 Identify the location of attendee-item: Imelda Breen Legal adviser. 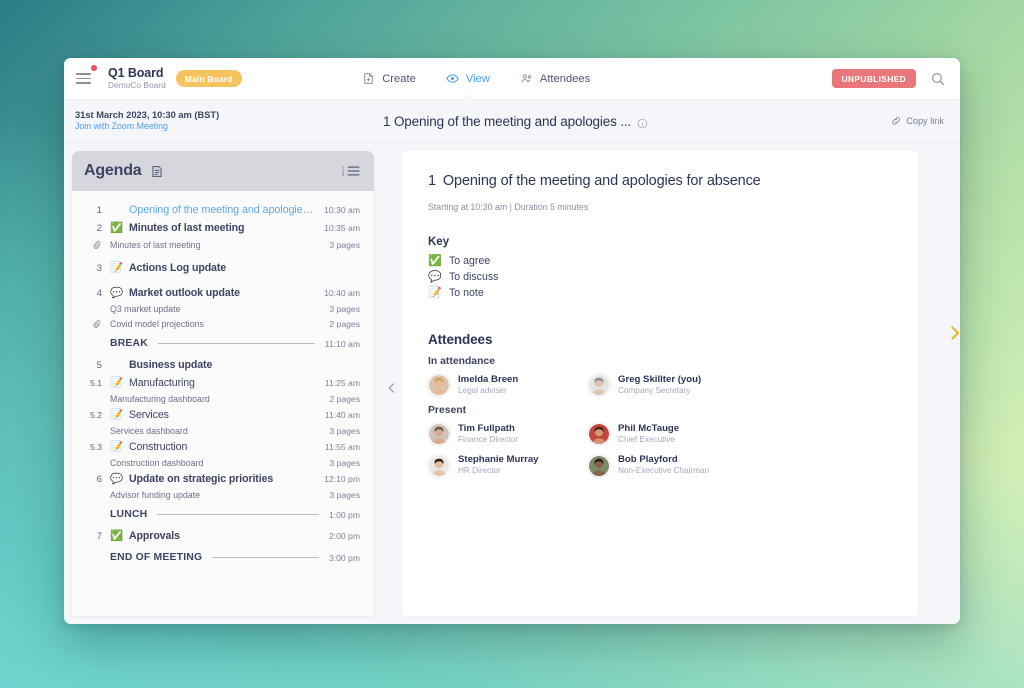
(508, 385).